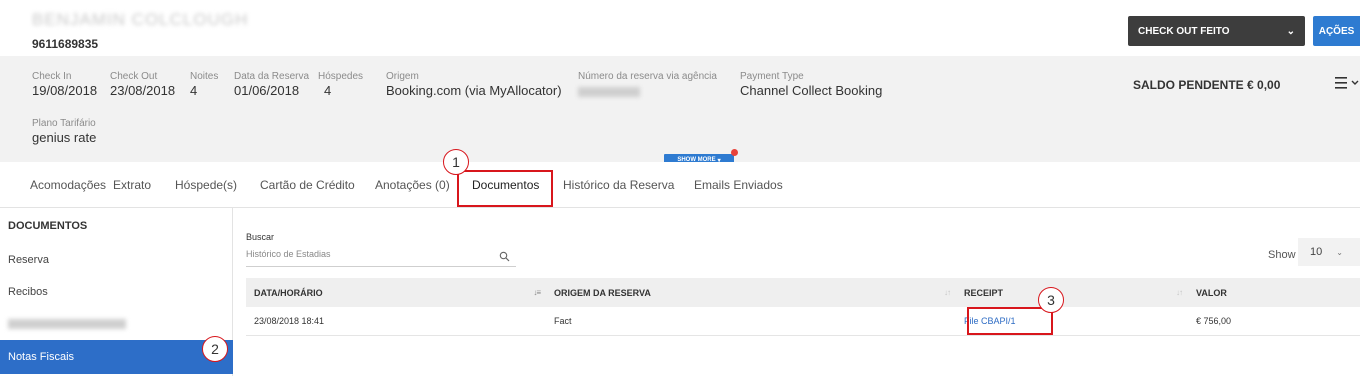  What do you see at coordinates (1336, 31) in the screenshot?
I see `acoes-button: AÇÕES` at bounding box center [1336, 31].